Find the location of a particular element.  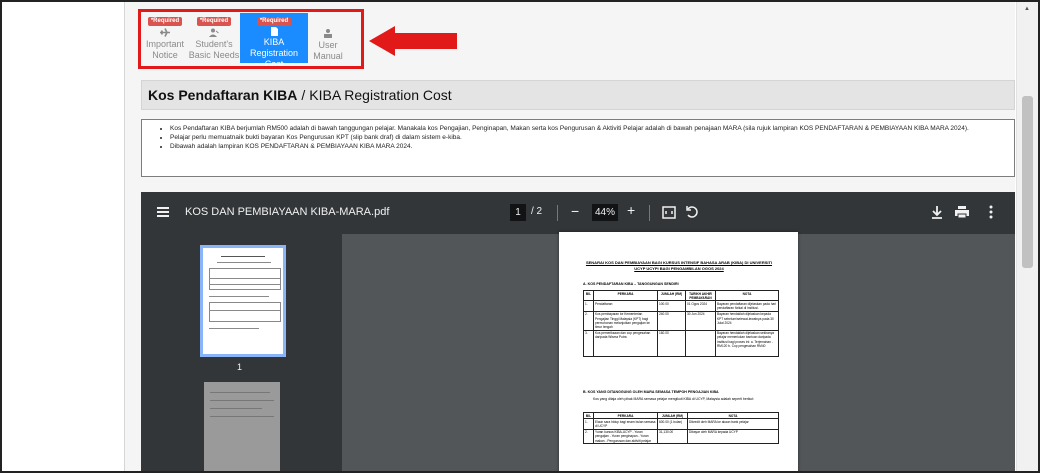

table-cell: 600.00 (1 bulan) is located at coordinates (672, 424).